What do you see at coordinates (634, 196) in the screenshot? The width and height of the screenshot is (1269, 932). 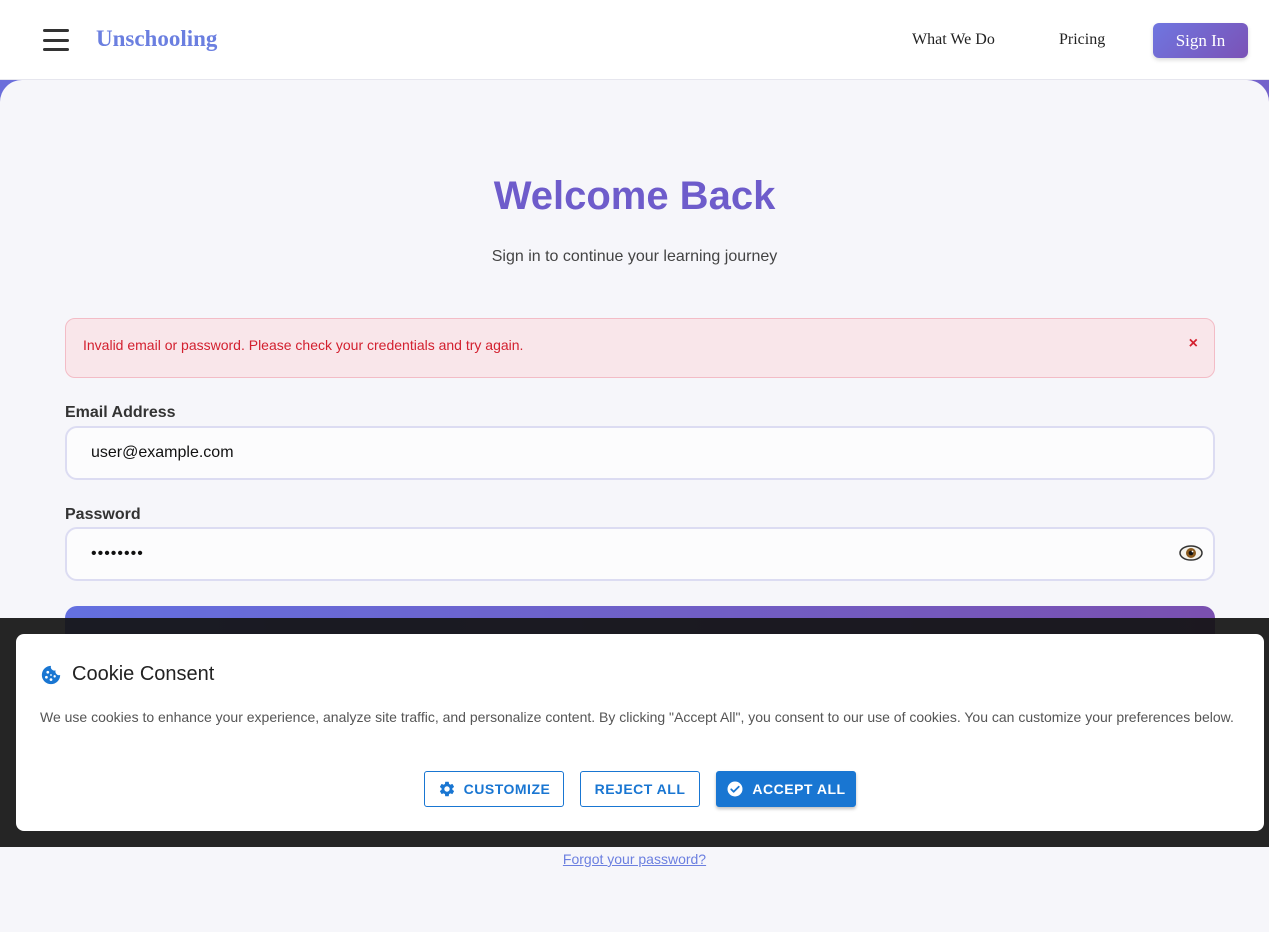 I see `page-title: Welcome Back` at bounding box center [634, 196].